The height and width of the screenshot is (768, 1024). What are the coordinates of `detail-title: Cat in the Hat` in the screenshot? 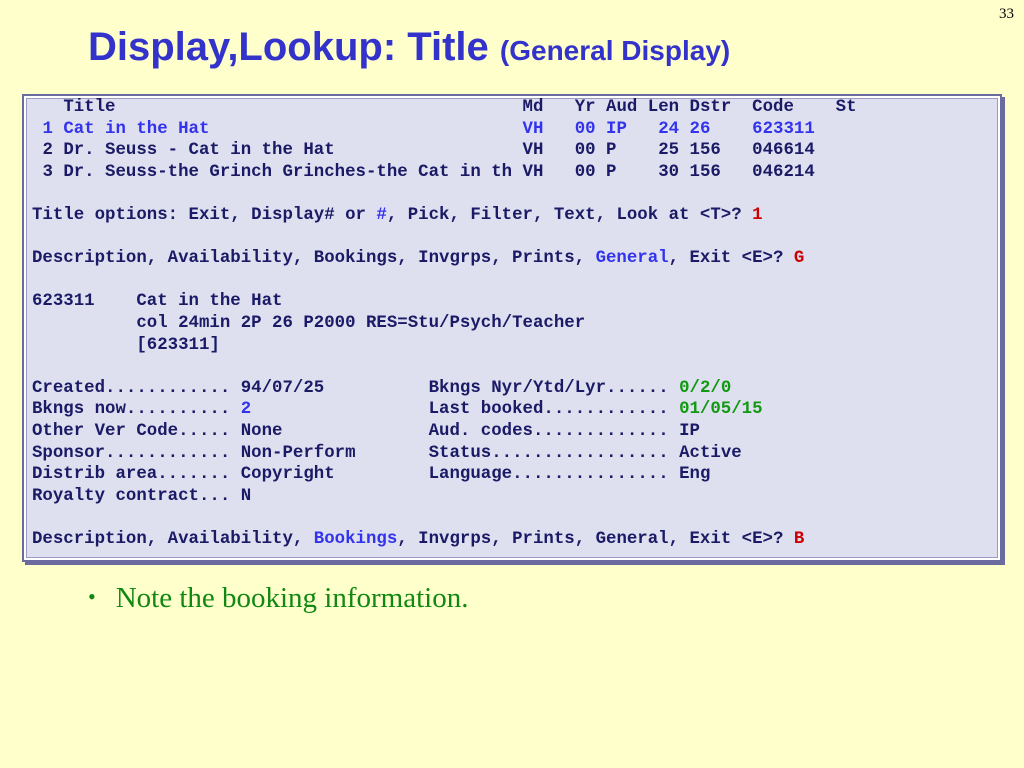 It's located at (209, 302).